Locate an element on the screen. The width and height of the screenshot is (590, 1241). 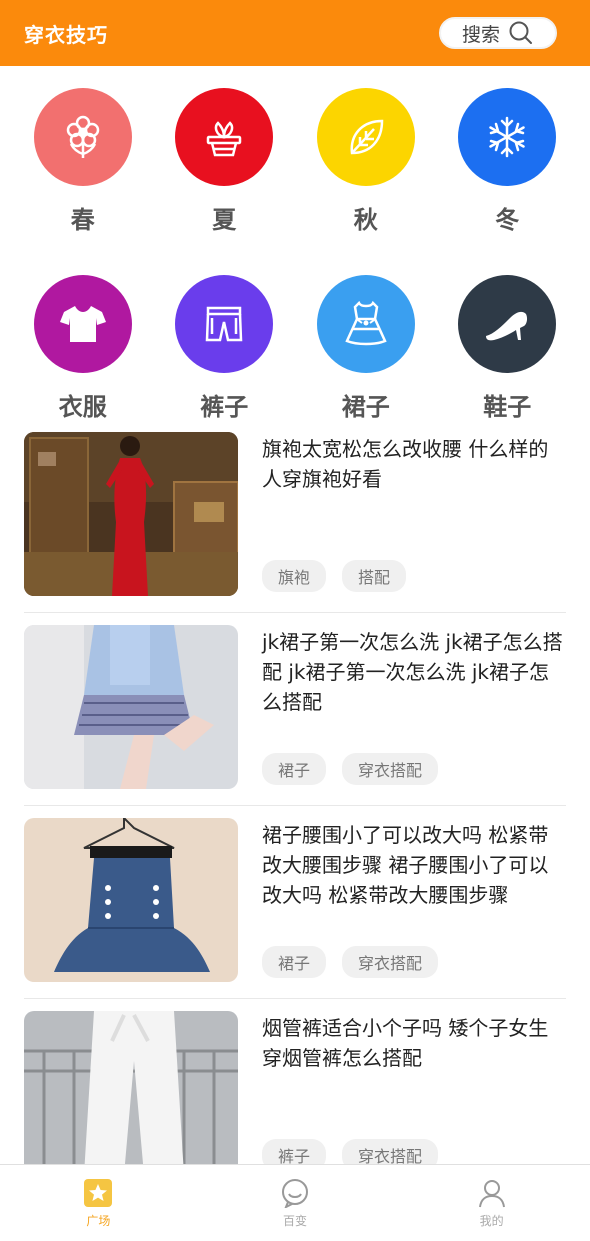
article-title: jk裙子第一次怎么洗 jk裙子怎么搭配 jk裙子第一次怎么洗 jk裙子怎么搭配 is located at coordinates (412, 672).